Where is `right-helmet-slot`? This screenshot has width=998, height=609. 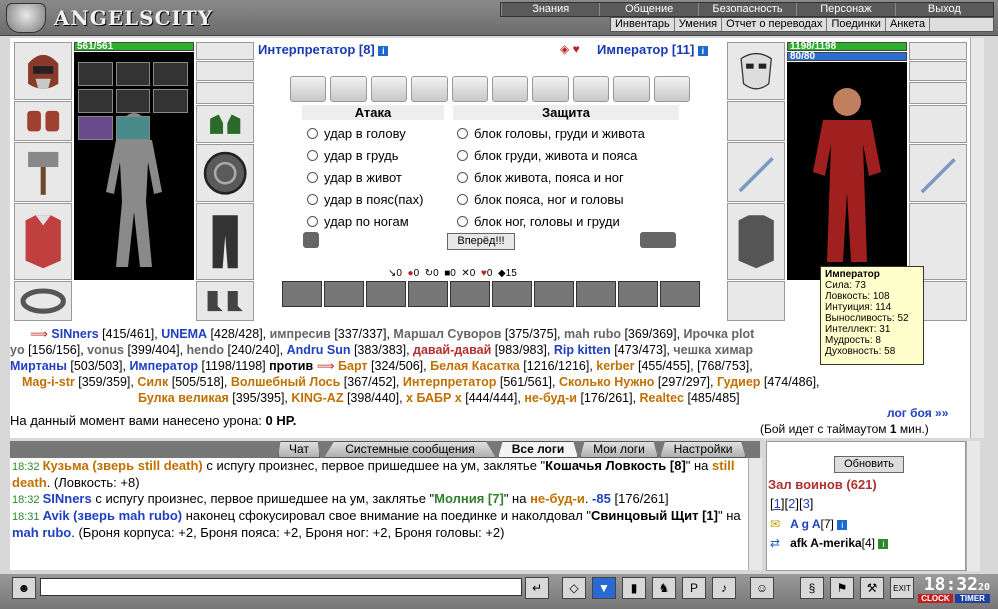 right-helmet-slot is located at coordinates (756, 71).